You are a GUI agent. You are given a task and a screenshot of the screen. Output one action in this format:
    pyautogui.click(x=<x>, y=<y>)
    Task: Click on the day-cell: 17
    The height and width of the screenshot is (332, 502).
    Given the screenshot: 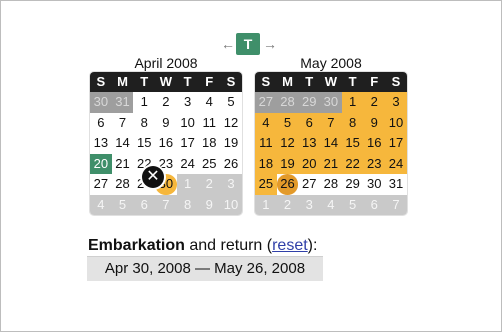 What is the action you would take?
    pyautogui.click(x=188, y=143)
    